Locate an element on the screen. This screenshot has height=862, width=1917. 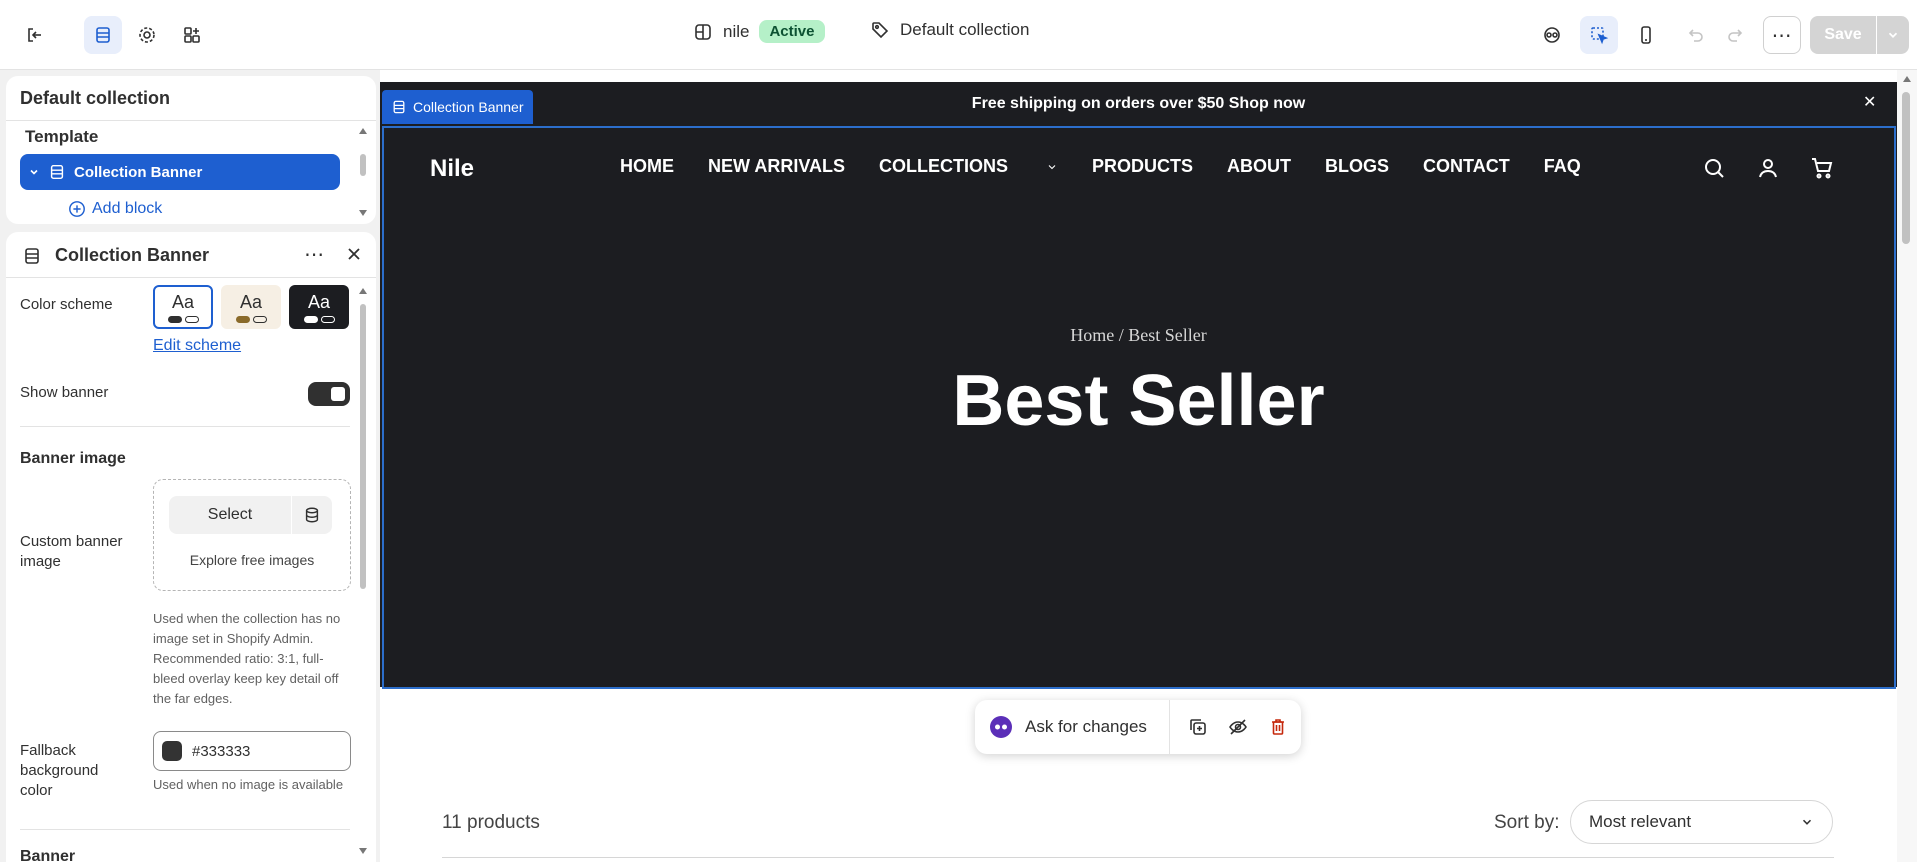
settings-scrollbar is located at coordinates (363, 571).